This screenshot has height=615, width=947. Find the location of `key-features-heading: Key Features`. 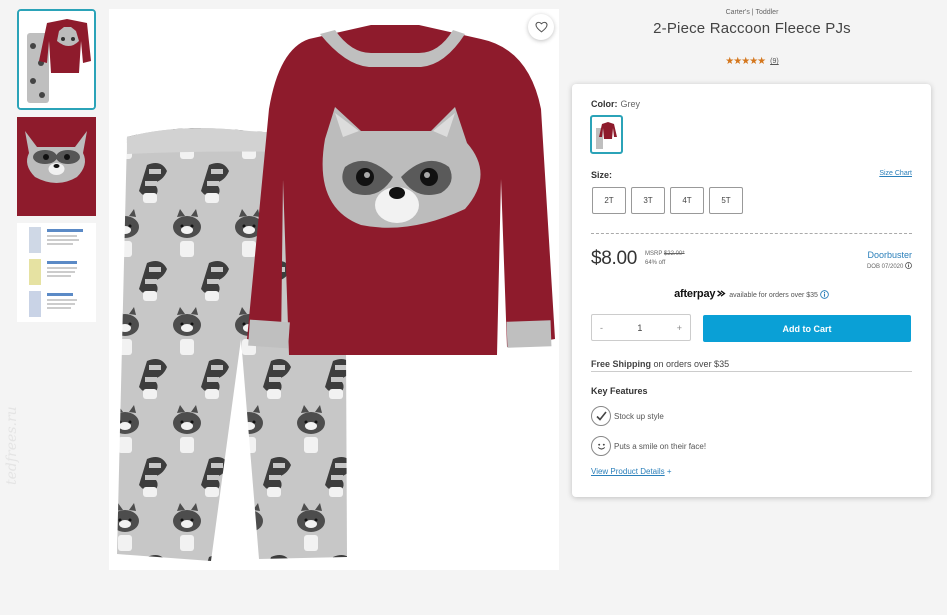

key-features-heading: Key Features is located at coordinates (619, 391).